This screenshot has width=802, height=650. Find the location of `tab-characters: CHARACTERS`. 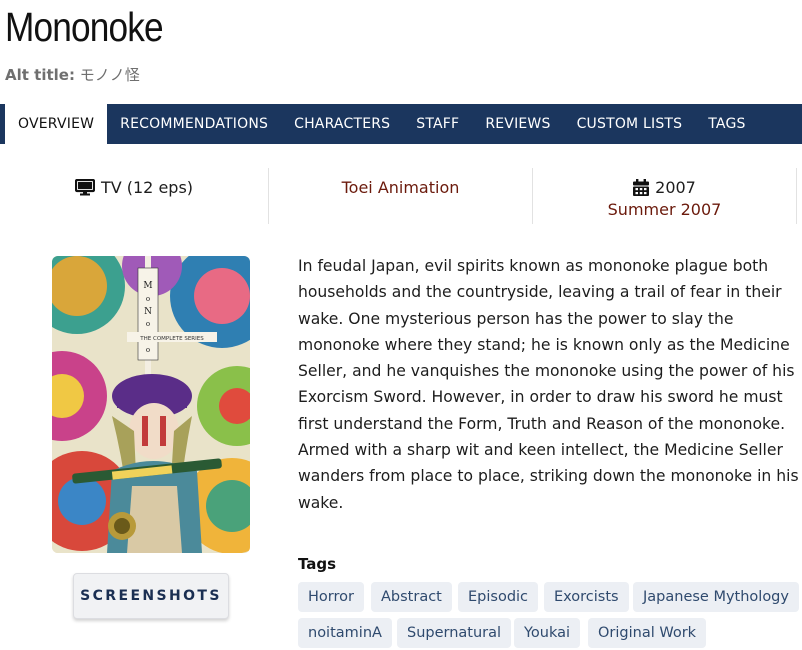

tab-characters: CHARACTERS is located at coordinates (342, 124).